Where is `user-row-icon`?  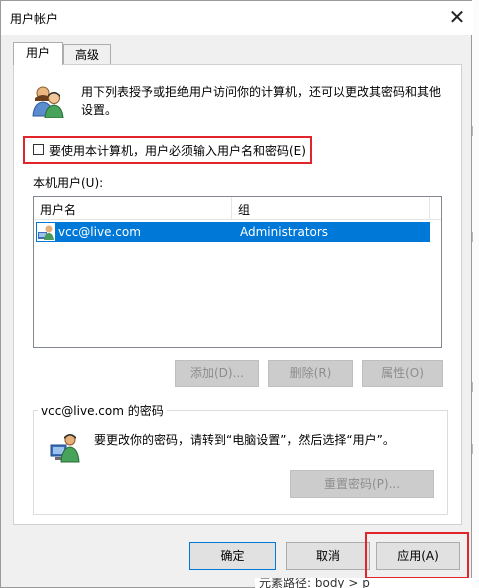
user-row-icon is located at coordinates (46, 232).